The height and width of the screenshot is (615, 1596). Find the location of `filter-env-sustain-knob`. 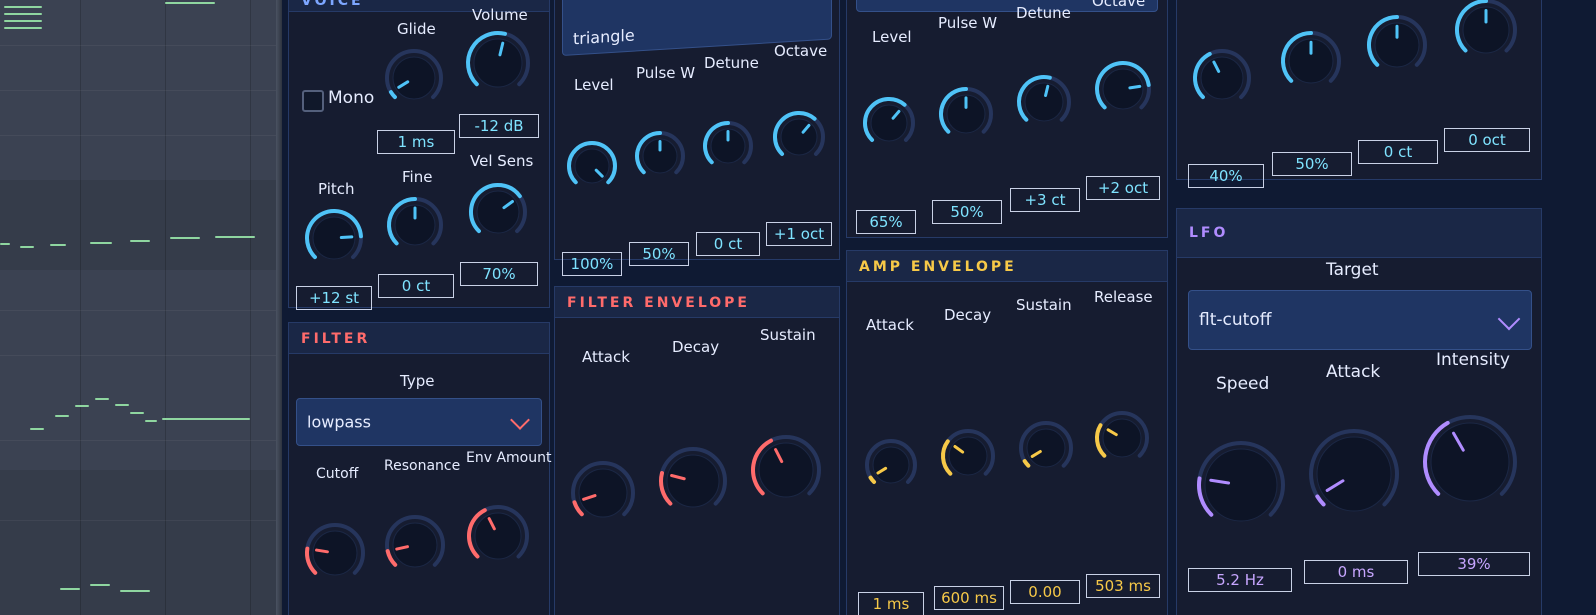

filter-env-sustain-knob is located at coordinates (786, 470).